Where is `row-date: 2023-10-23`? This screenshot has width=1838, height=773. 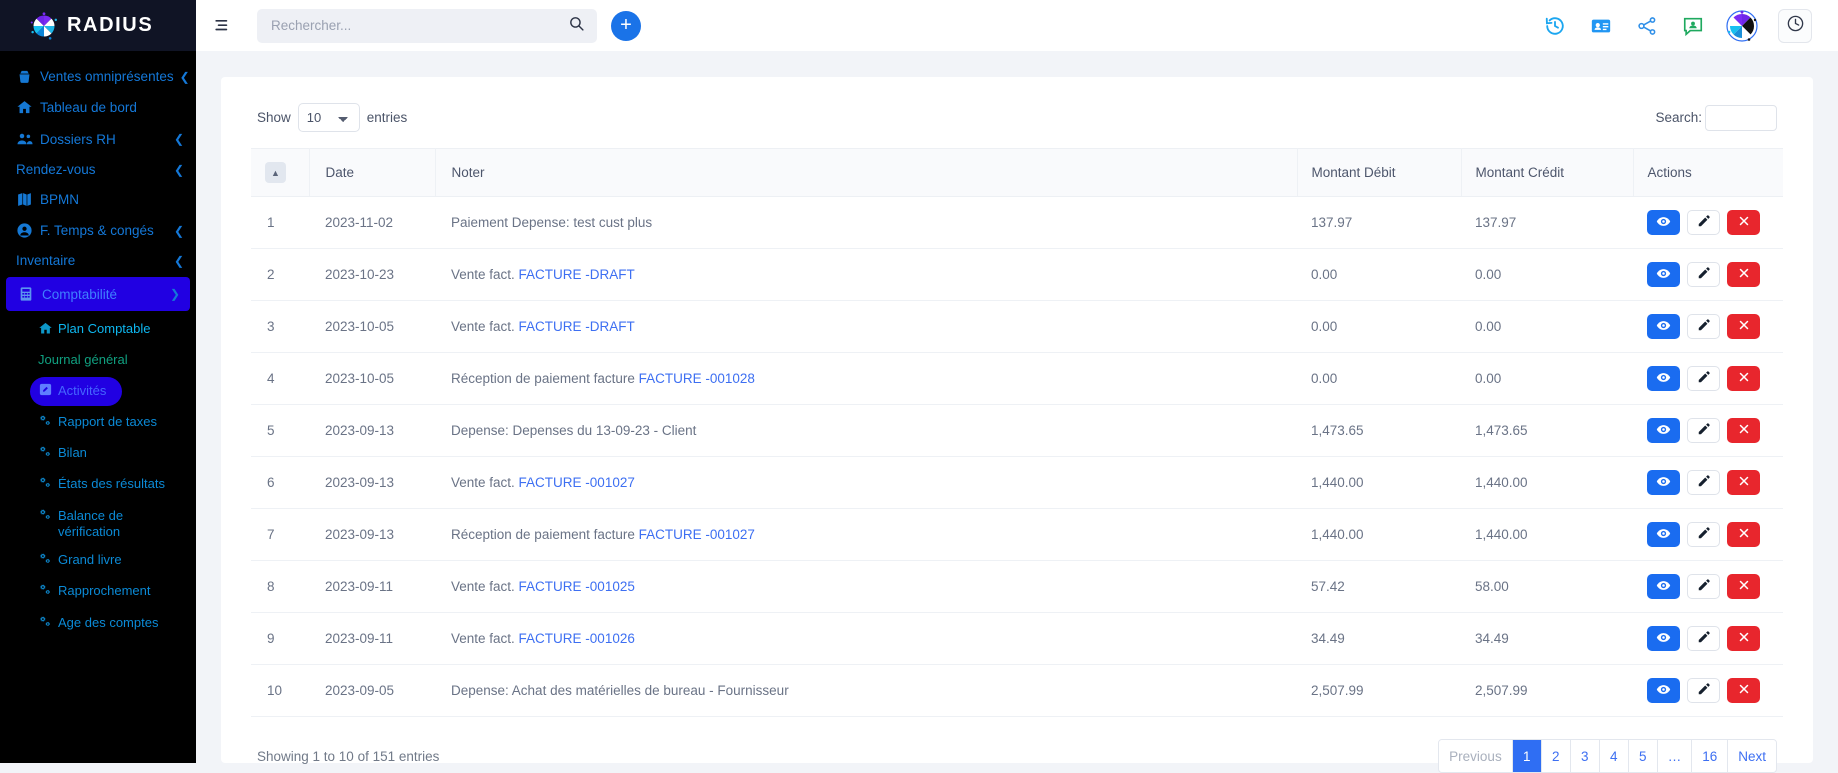 row-date: 2023-10-23 is located at coordinates (372, 274).